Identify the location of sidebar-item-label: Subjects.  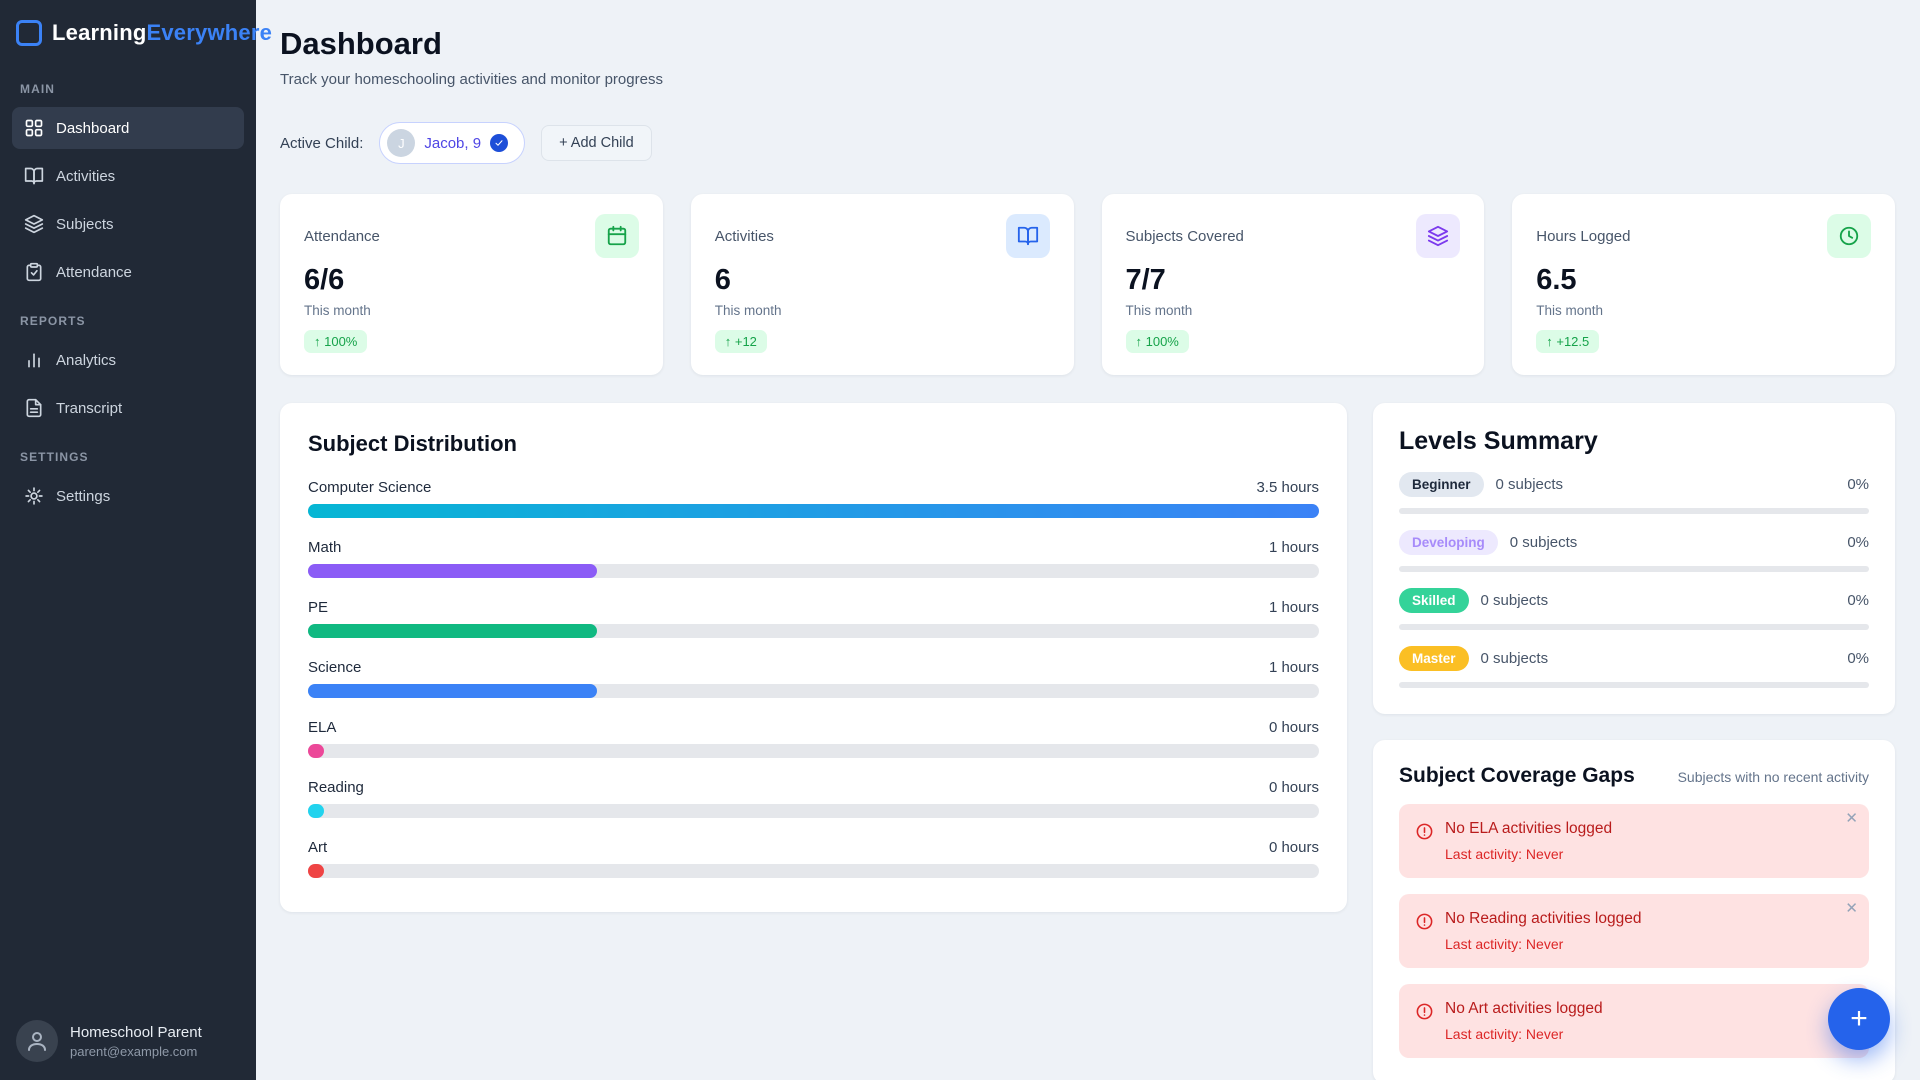
(85, 224).